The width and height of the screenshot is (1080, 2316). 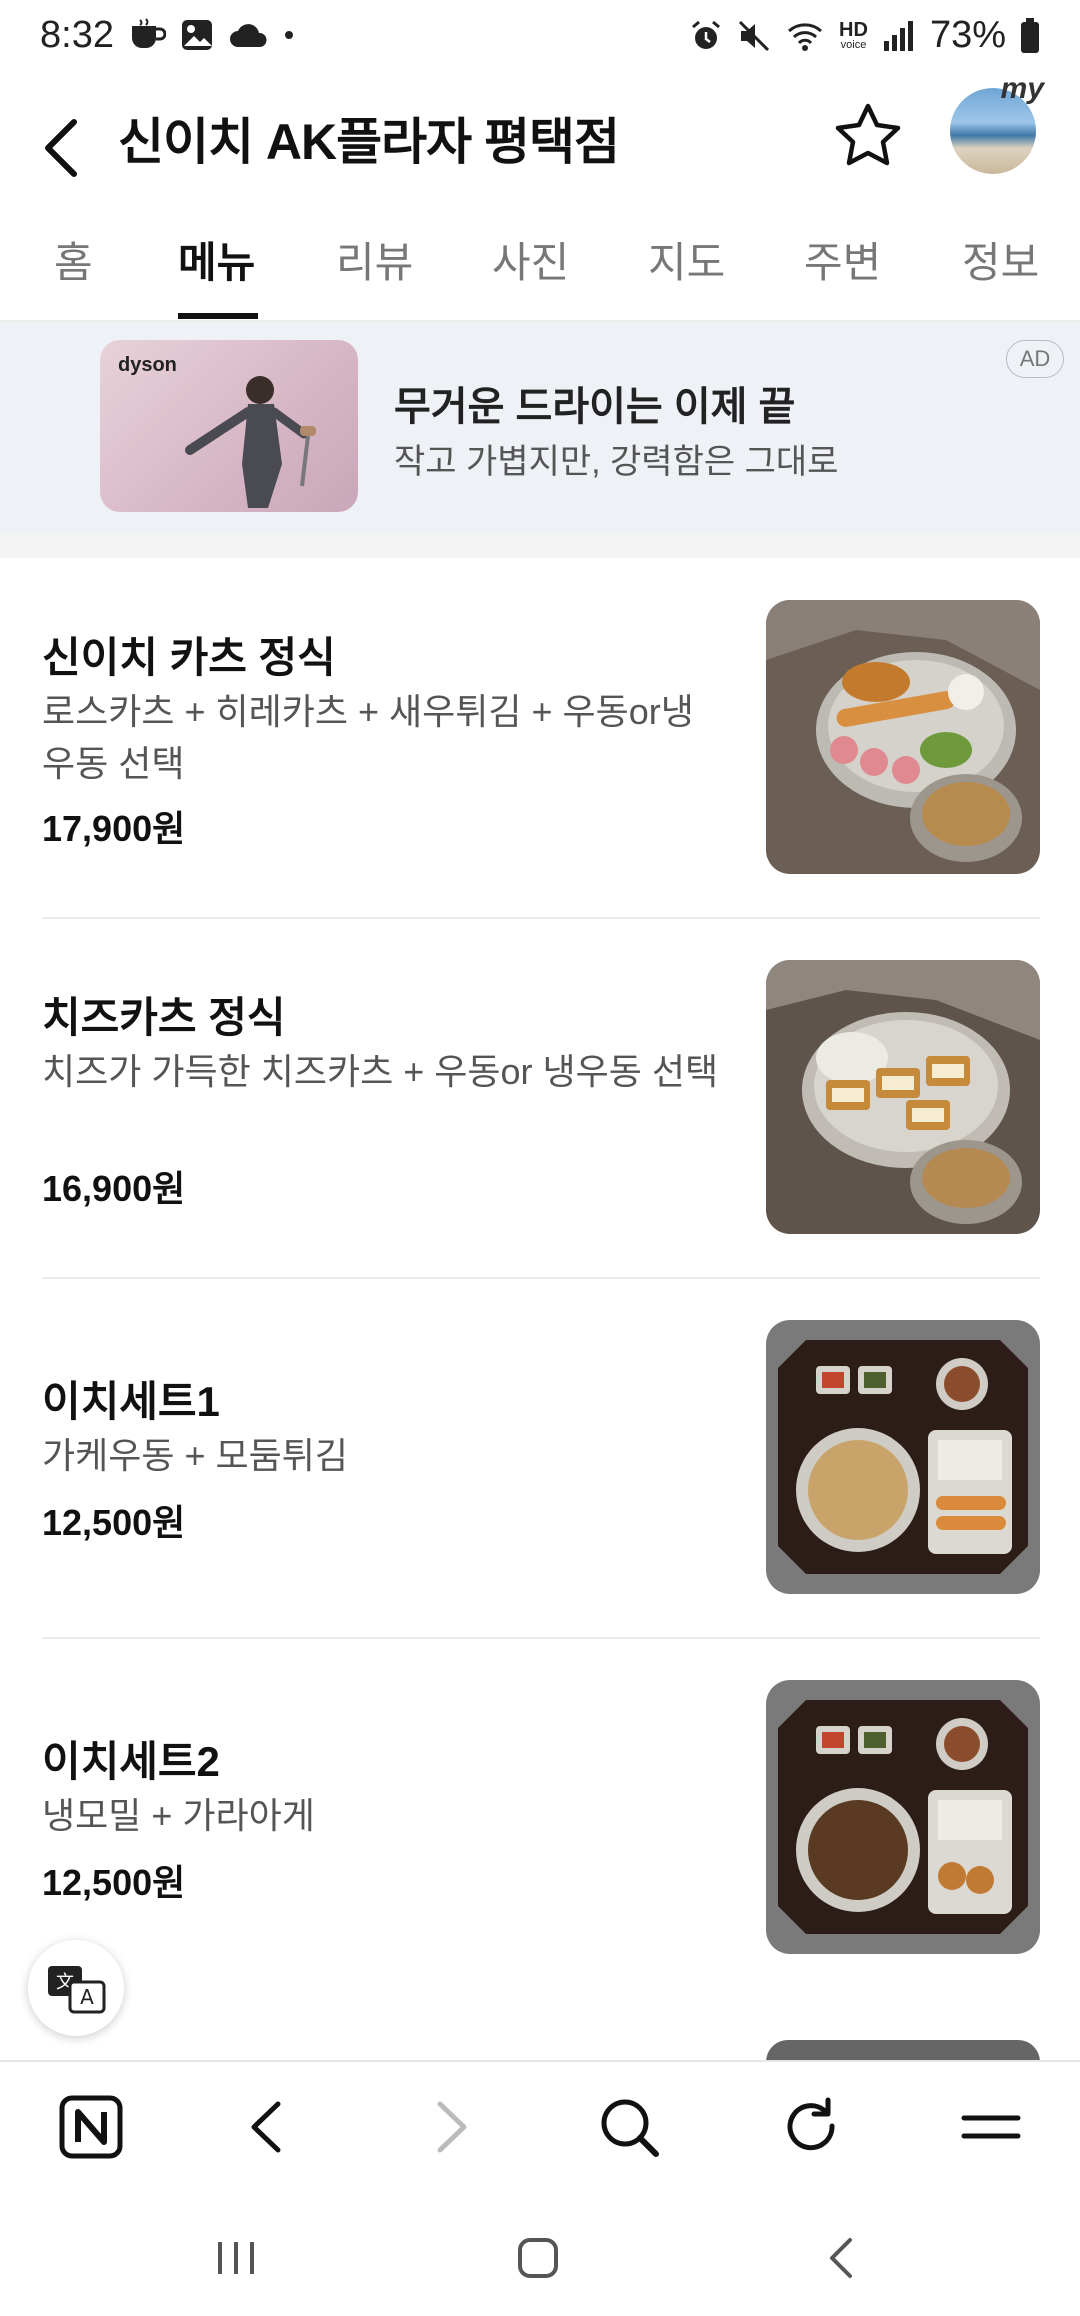 I want to click on menu-item-desc: 냉모밀 + 가라아게, so click(x=178, y=1815).